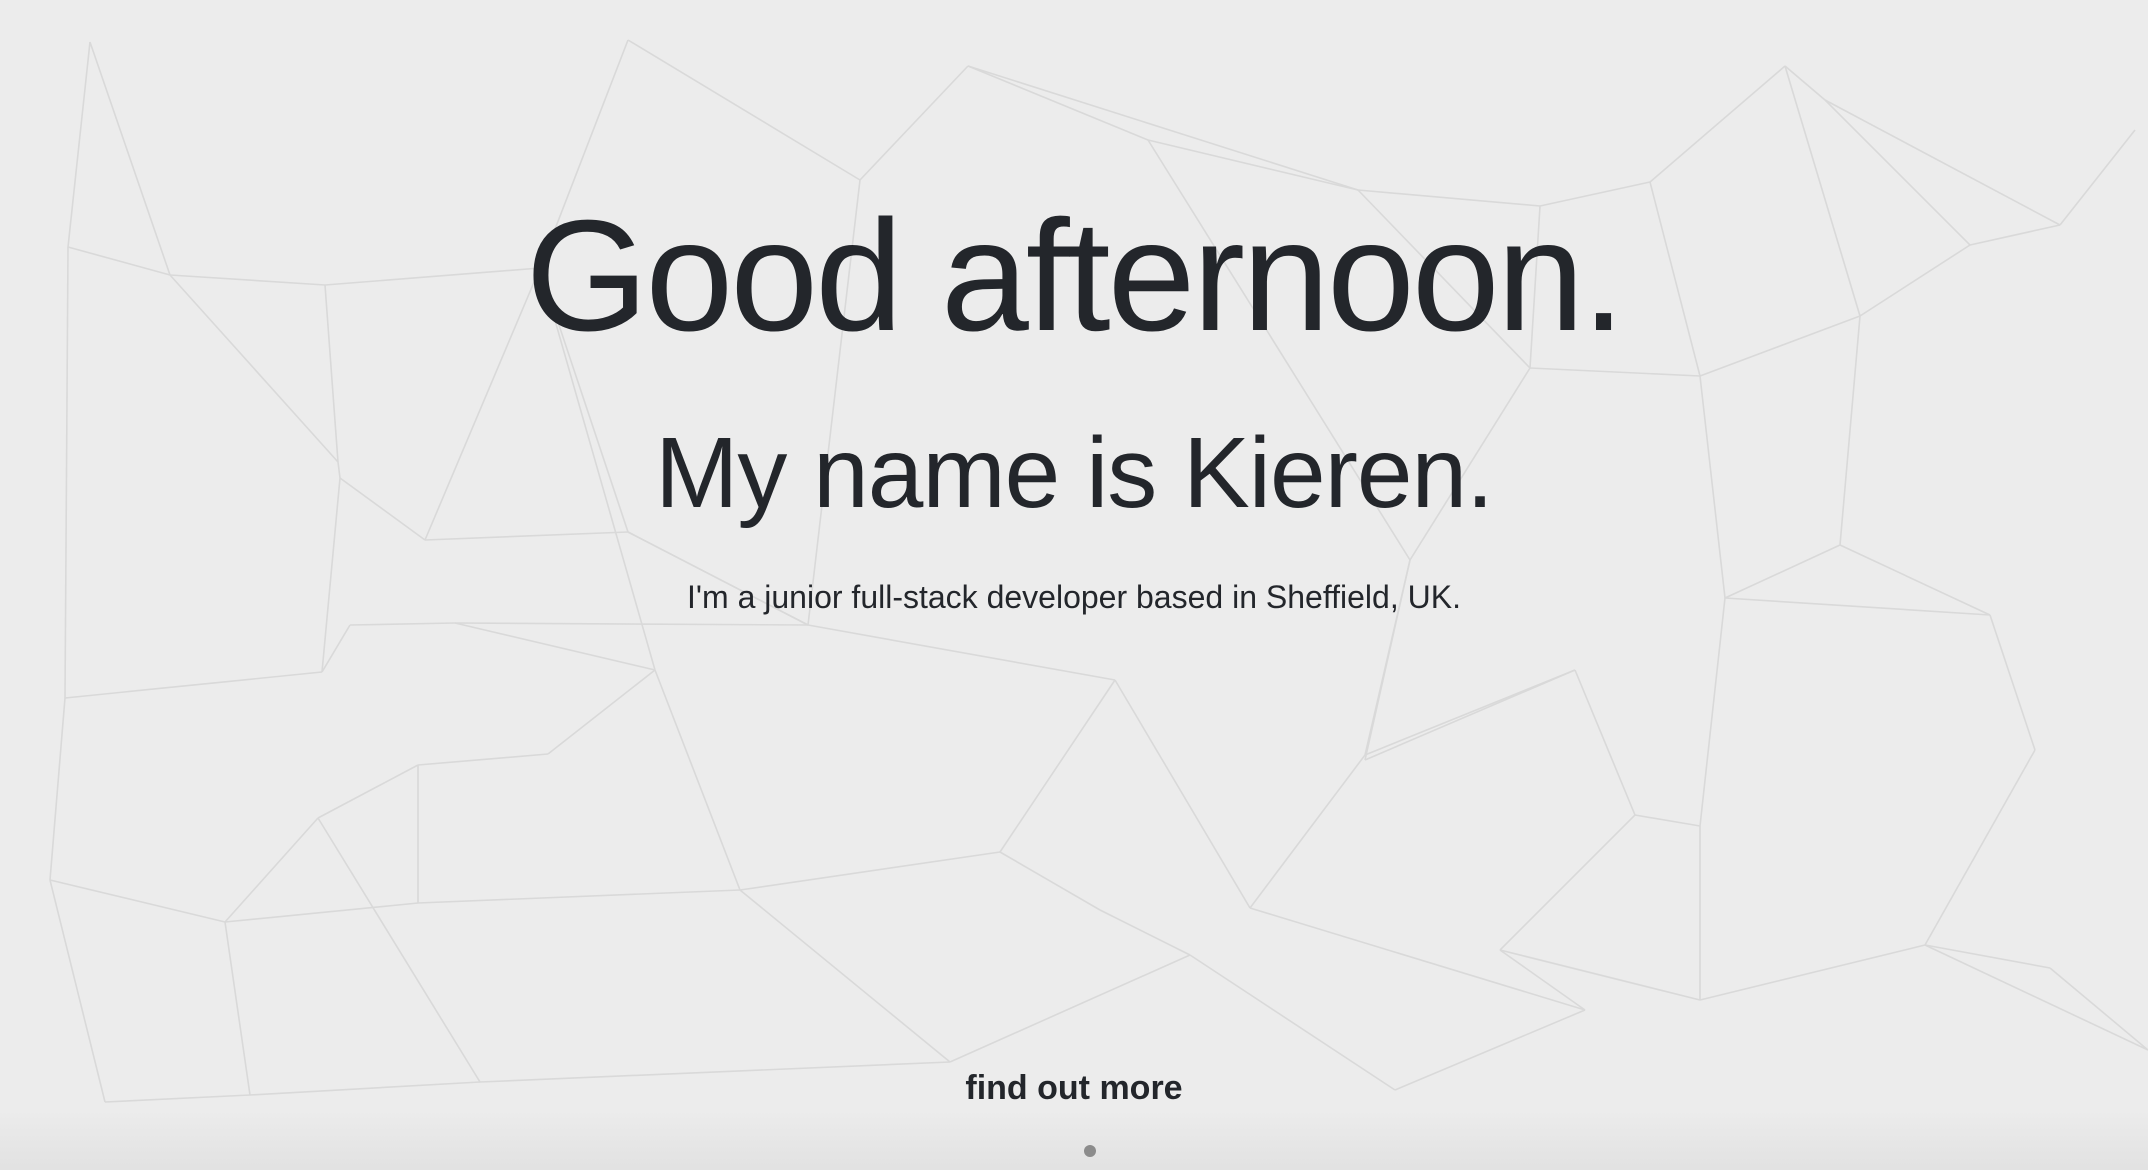  I want to click on name-heading: My name is Kieren., so click(1074, 473).